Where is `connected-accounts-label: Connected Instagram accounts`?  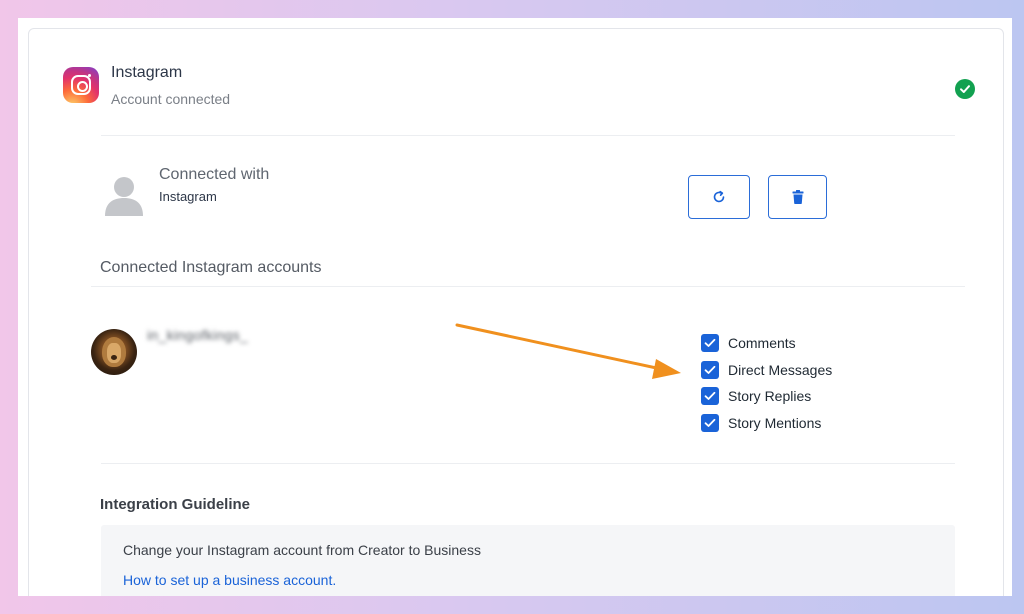 connected-accounts-label: Connected Instagram accounts is located at coordinates (211, 267).